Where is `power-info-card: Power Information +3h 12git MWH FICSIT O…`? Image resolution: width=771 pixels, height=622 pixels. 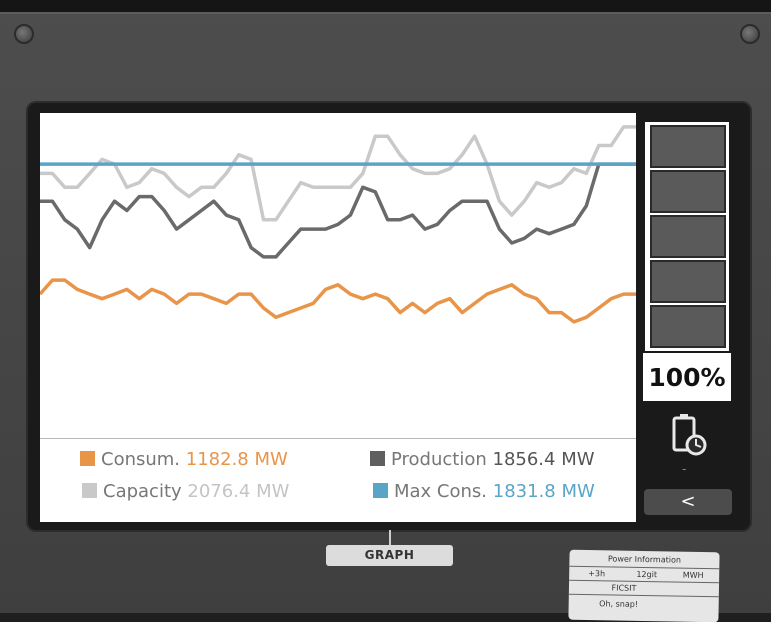 power-info-card: Power Information +3h 12git MWH FICSIT O… is located at coordinates (644, 585).